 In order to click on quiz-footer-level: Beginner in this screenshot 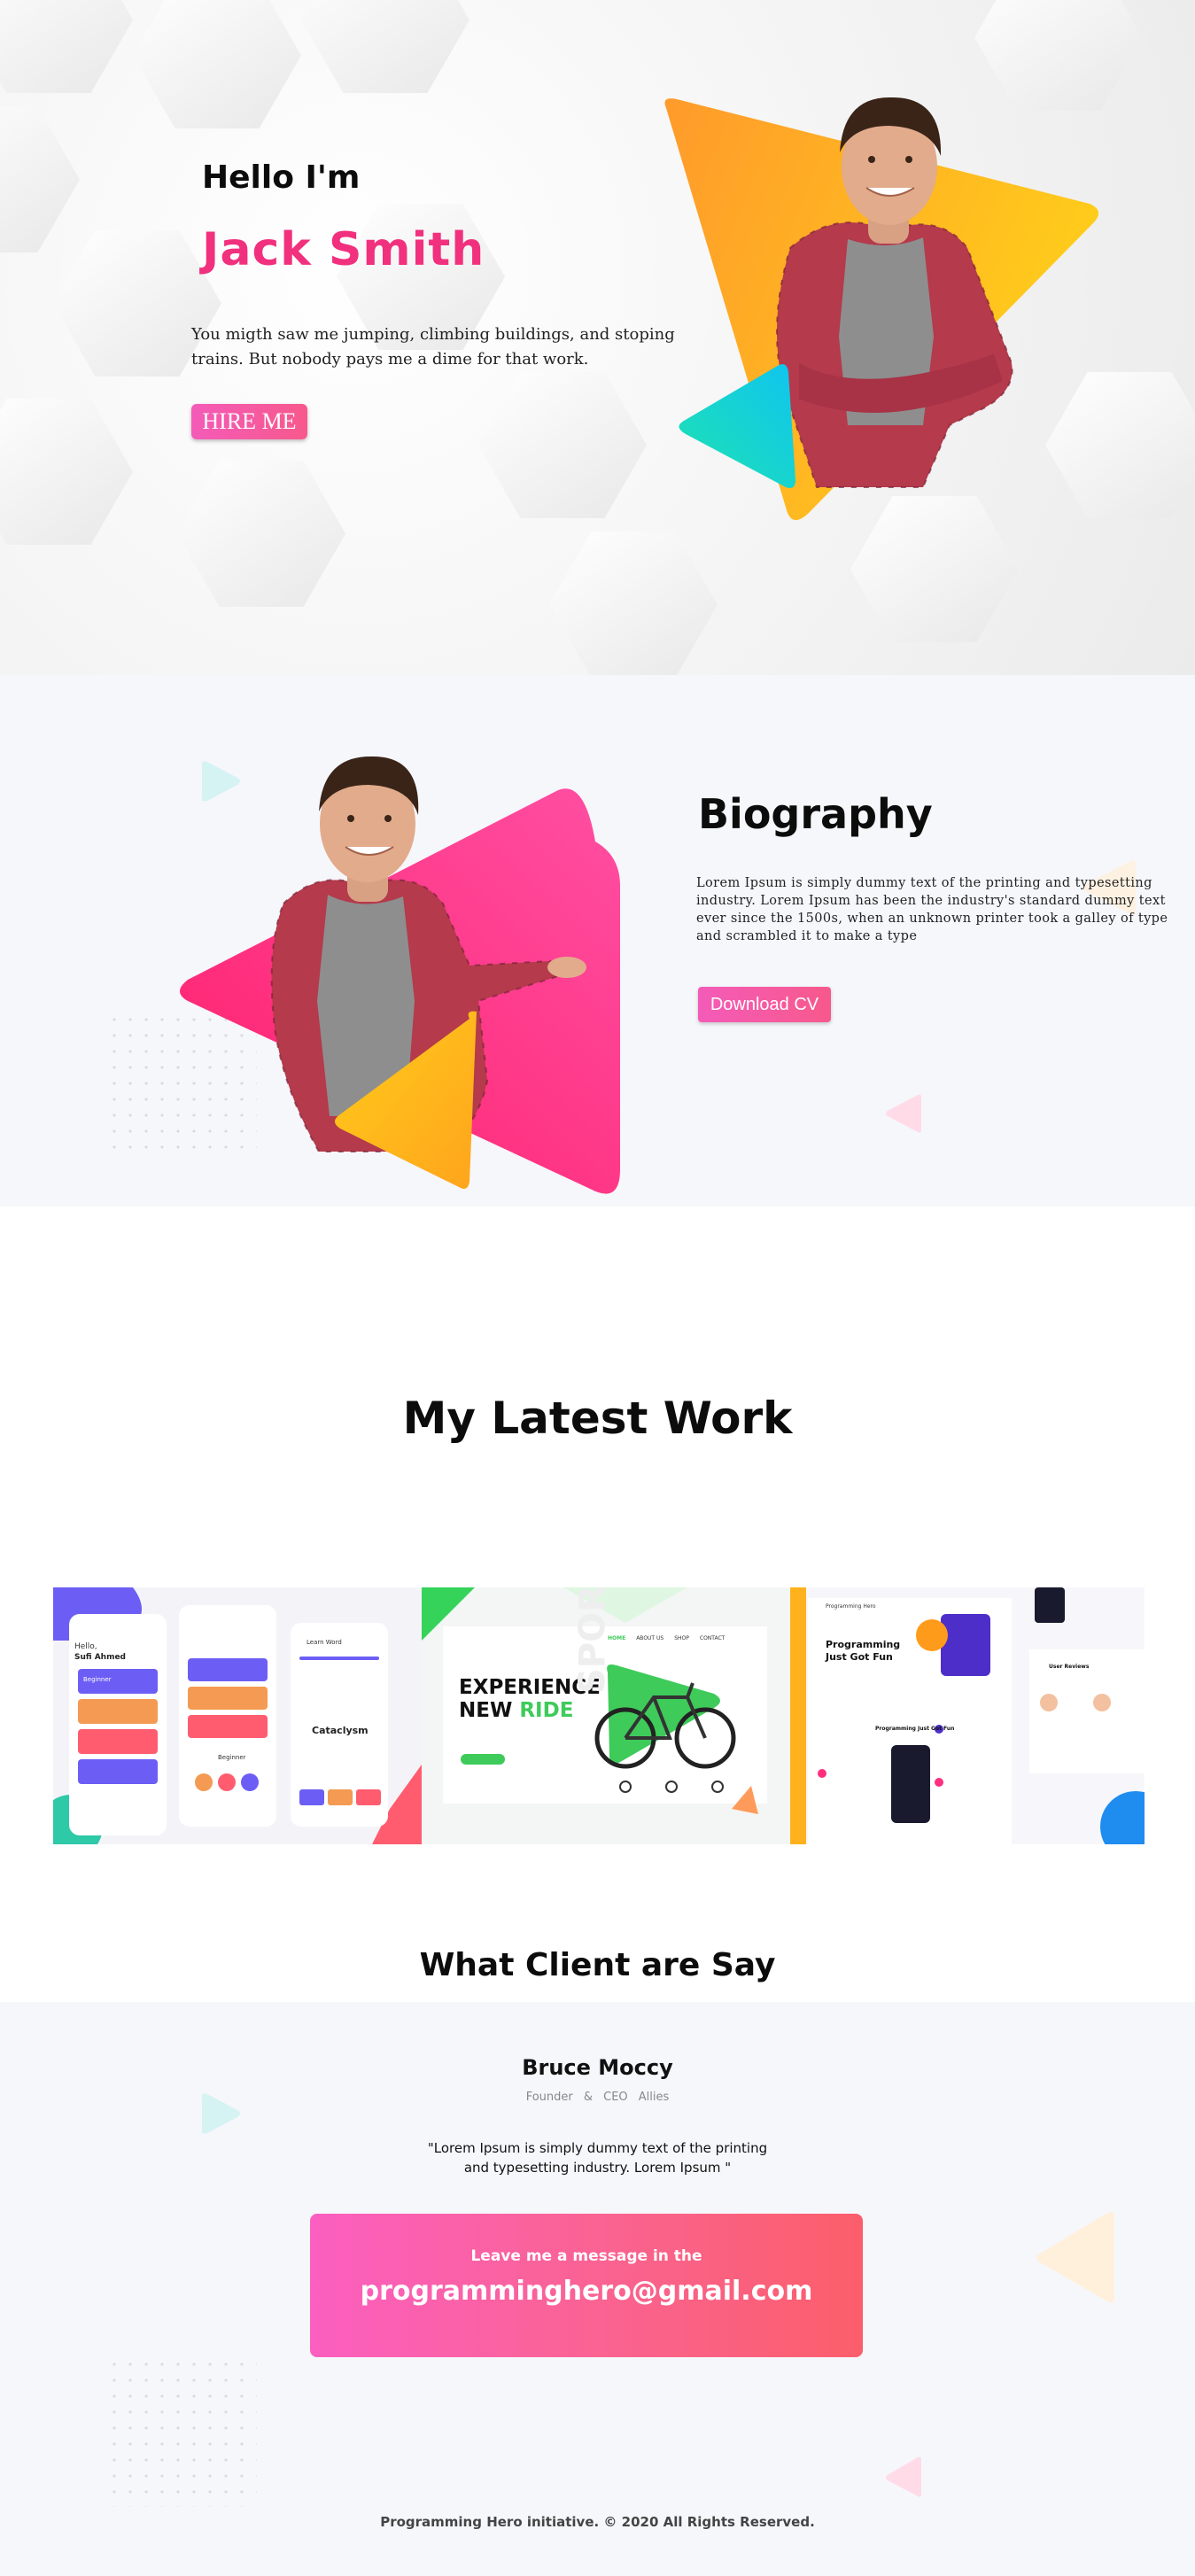, I will do `click(232, 1757)`.